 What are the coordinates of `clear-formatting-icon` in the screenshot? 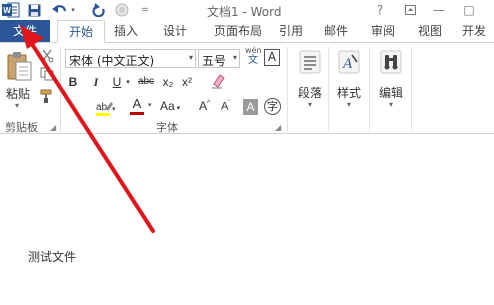 It's located at (218, 81).